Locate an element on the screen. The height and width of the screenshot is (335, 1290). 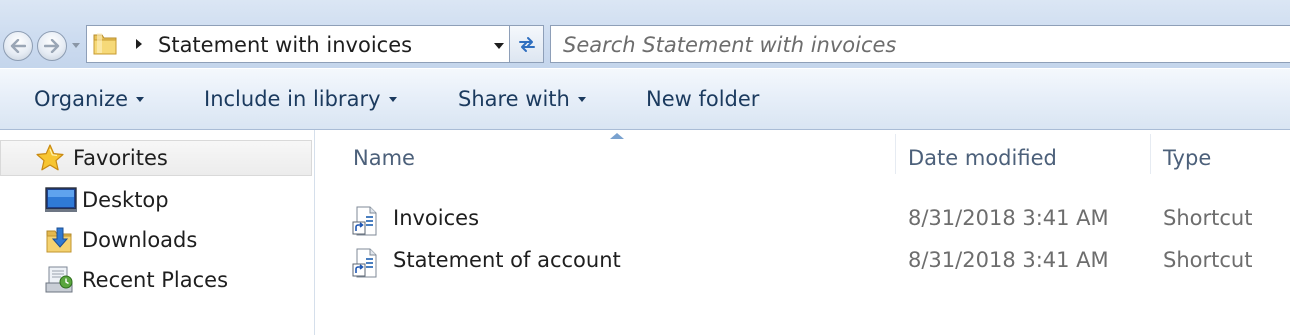
column-header-type: Type is located at coordinates (1187, 161).